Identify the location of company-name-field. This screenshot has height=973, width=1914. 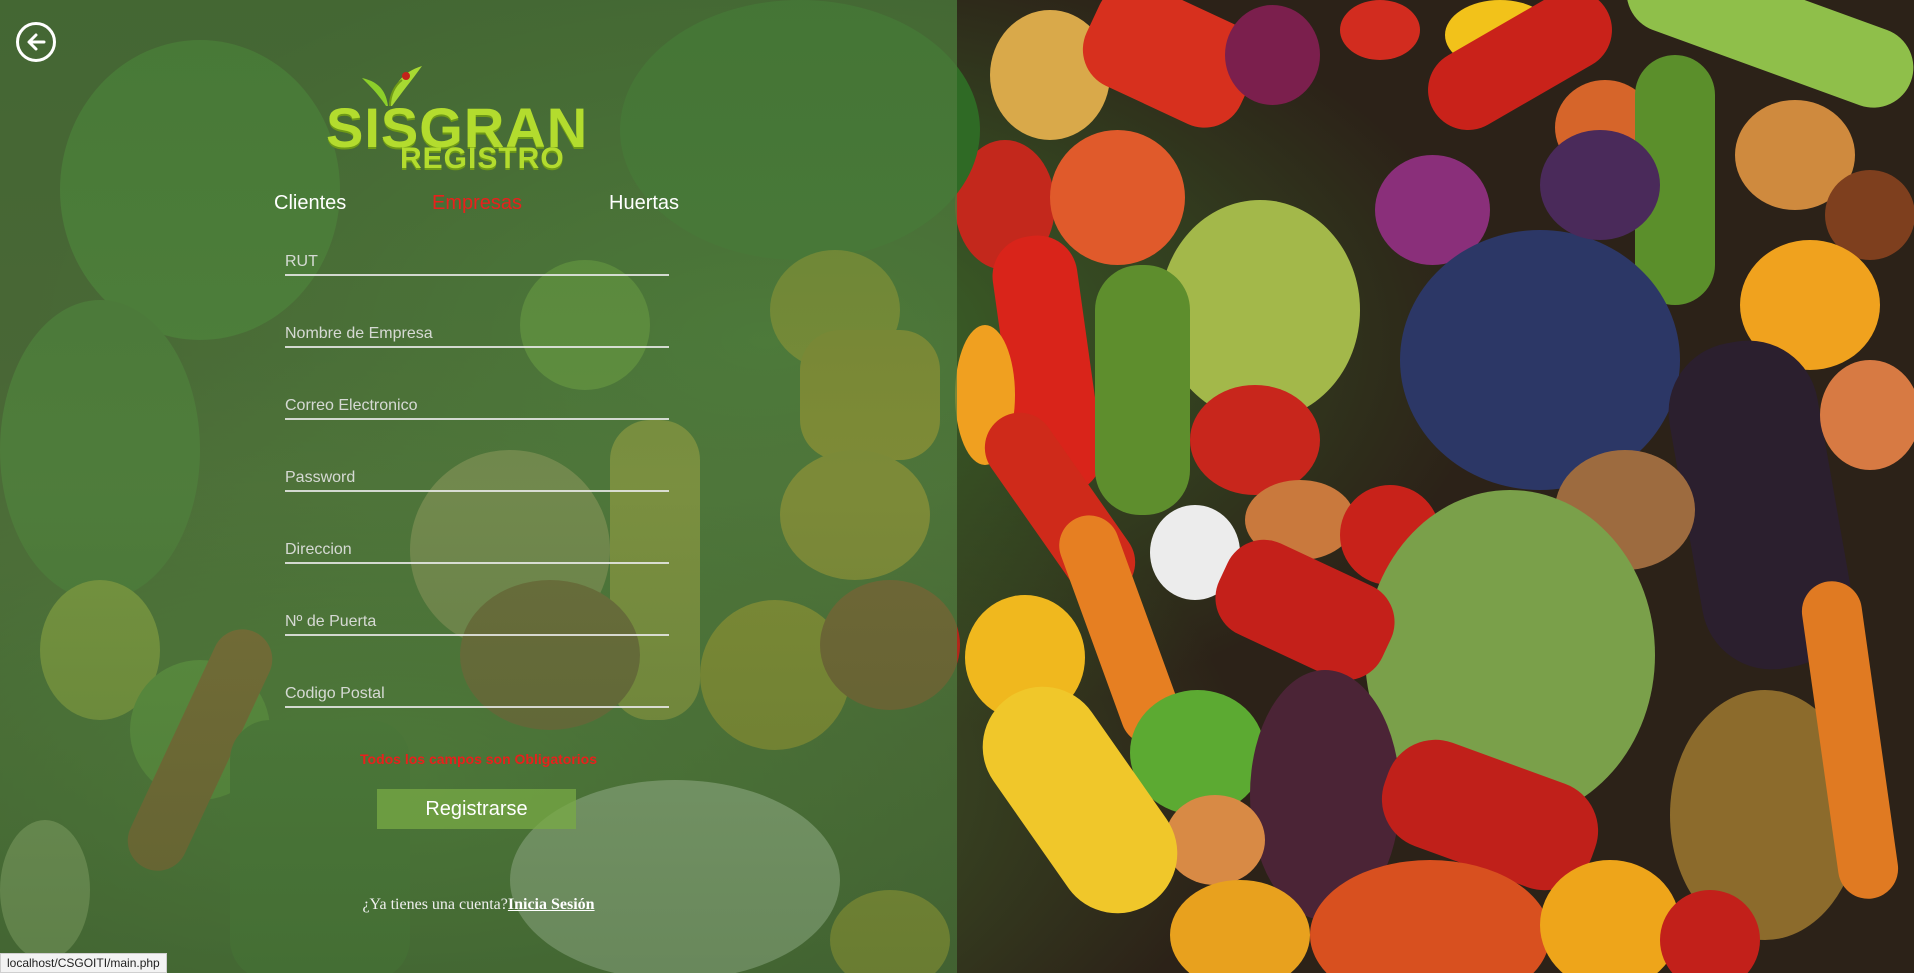
(477, 333).